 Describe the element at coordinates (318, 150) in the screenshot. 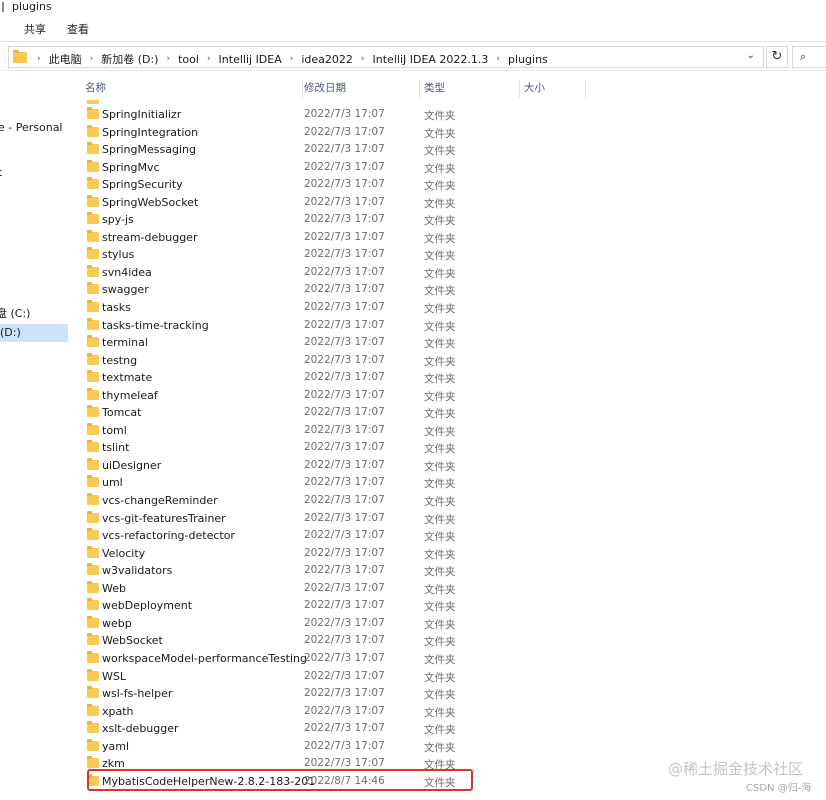

I see `table-row: SpringMessaging 2022/7/3 17:07 文件夹` at that location.